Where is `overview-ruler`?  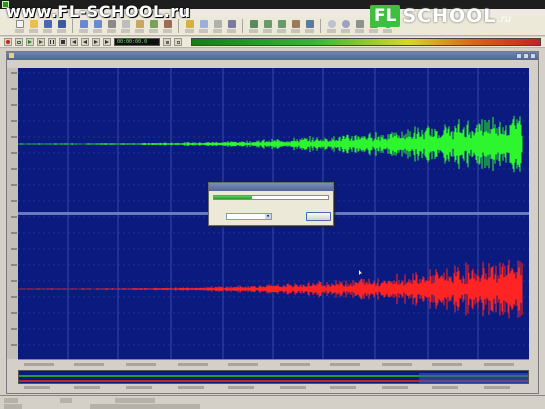 overview-ruler is located at coordinates (273, 388).